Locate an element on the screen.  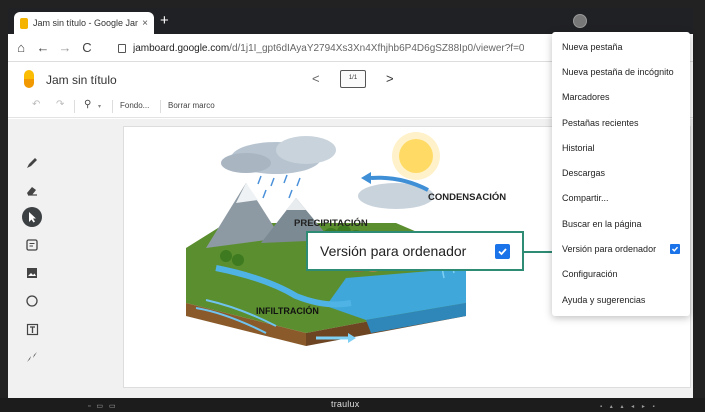
menu-item-new-tab: Nueva pestaña is located at coordinates (621, 46).